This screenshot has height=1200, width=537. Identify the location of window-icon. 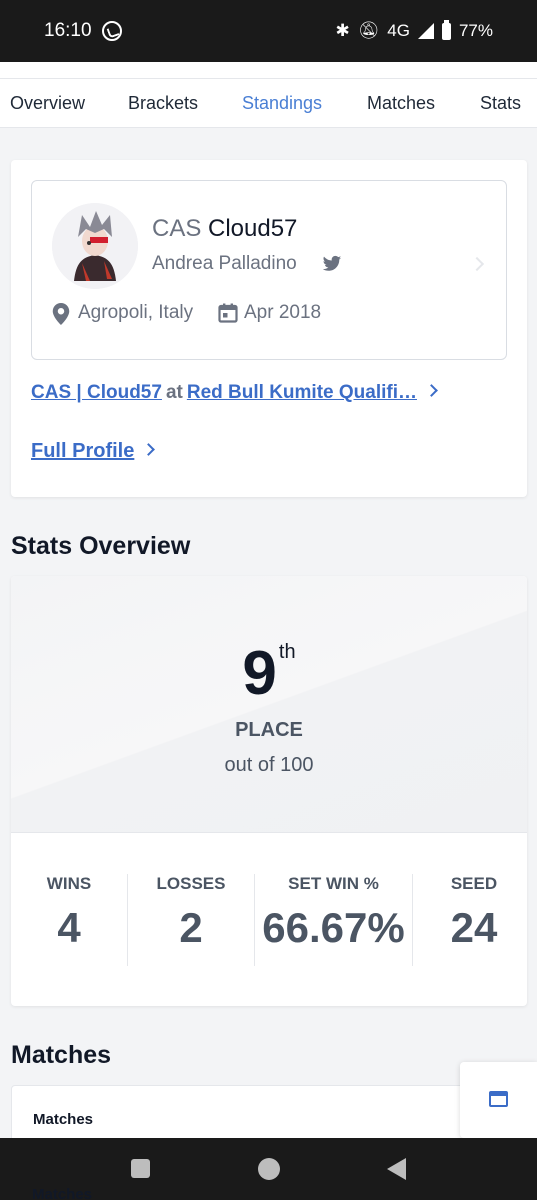
(498, 1099).